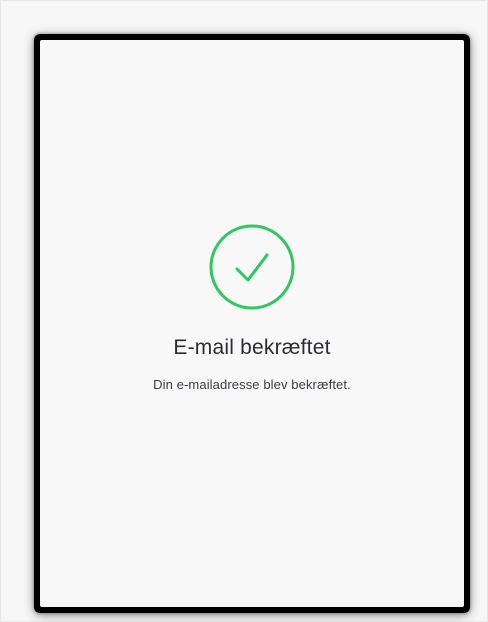 The image size is (488, 622). Describe the element at coordinates (252, 267) in the screenshot. I see `check-circle-icon` at that location.